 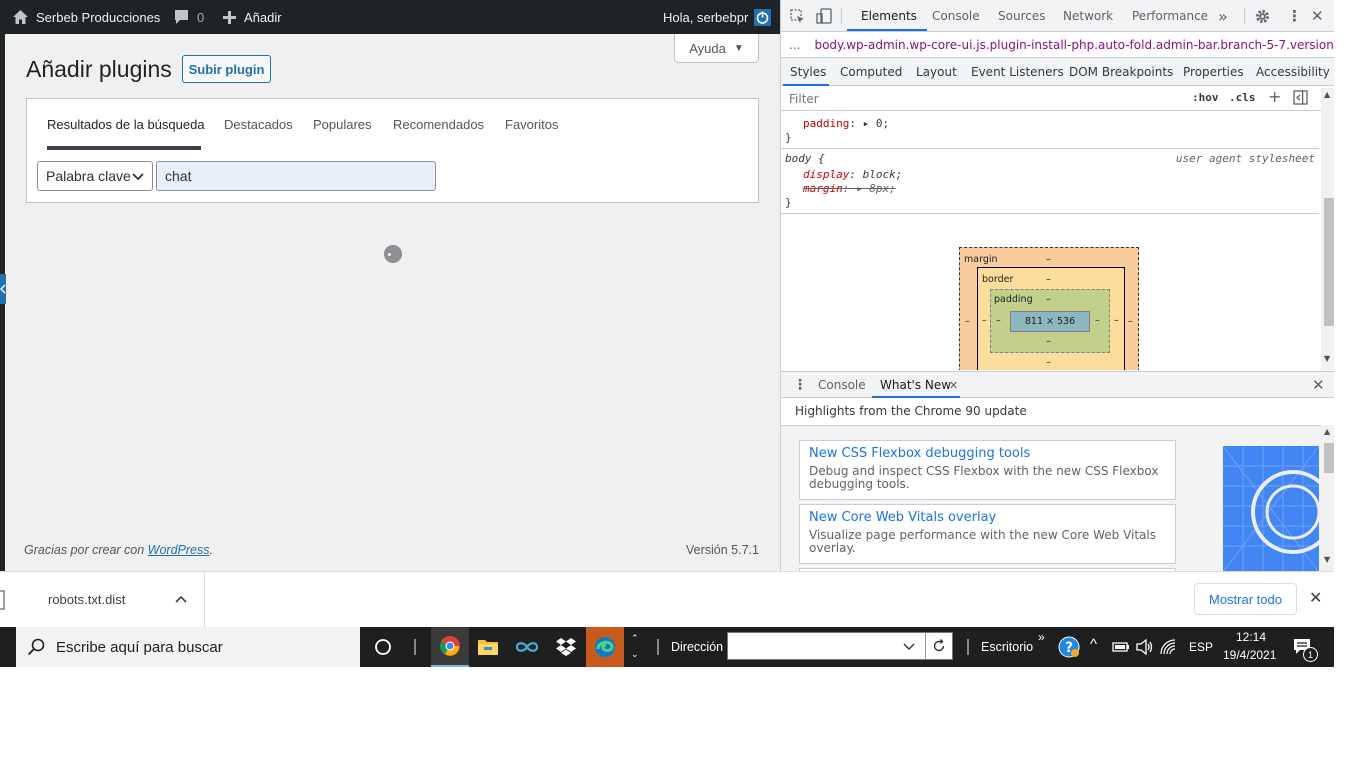 I want to click on greeting: Hola, serbebpr, so click(x=706, y=17).